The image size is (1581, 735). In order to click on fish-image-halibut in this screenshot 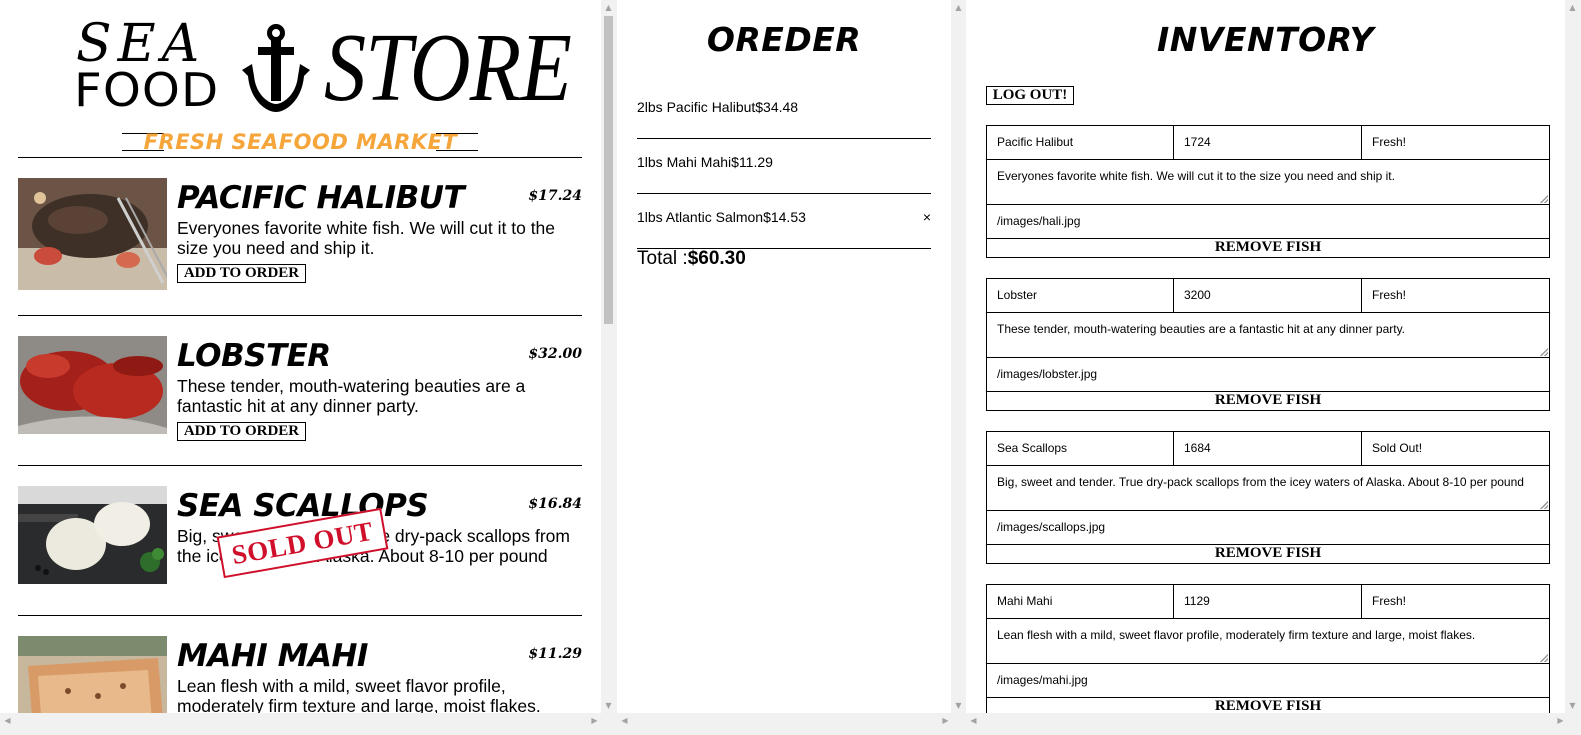, I will do `click(92, 234)`.